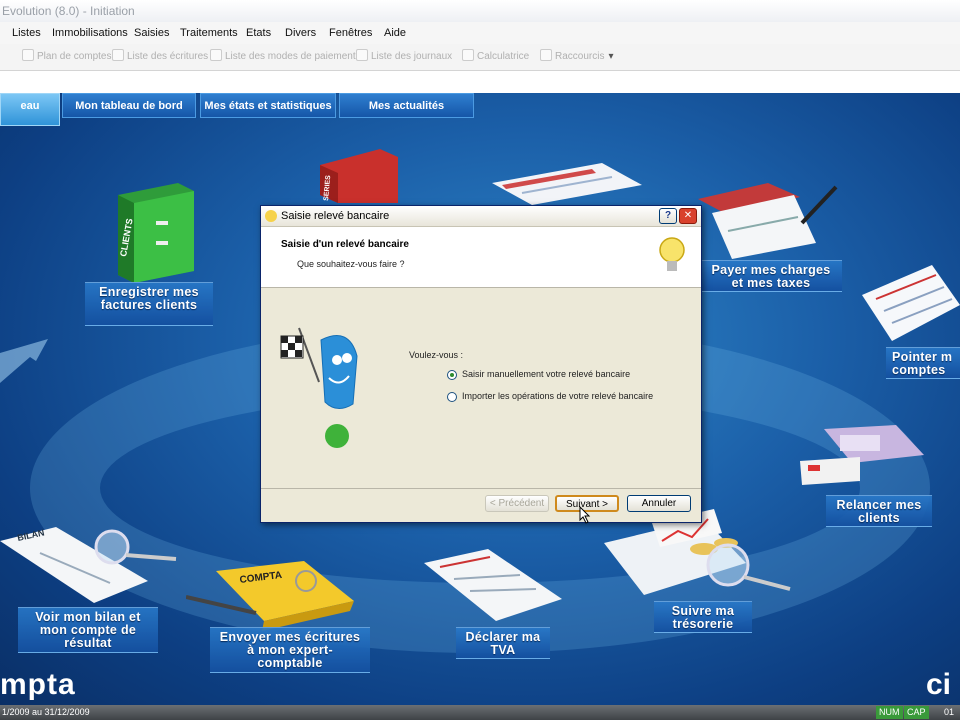  I want to click on menu-divers: Divers, so click(300, 33).